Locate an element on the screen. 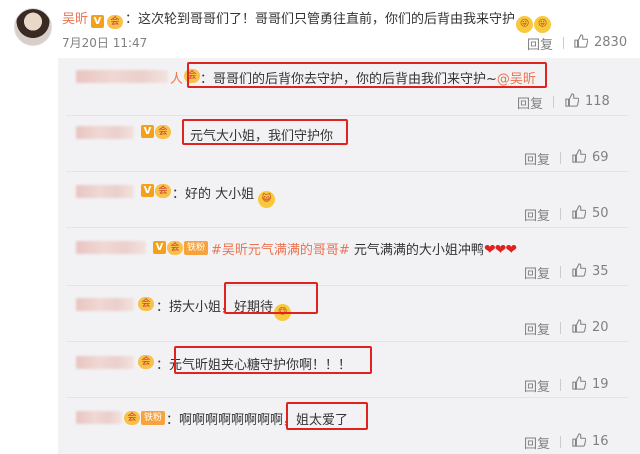 The height and width of the screenshot is (454, 640). heart-icon: ❤❤❤ is located at coordinates (500, 250).